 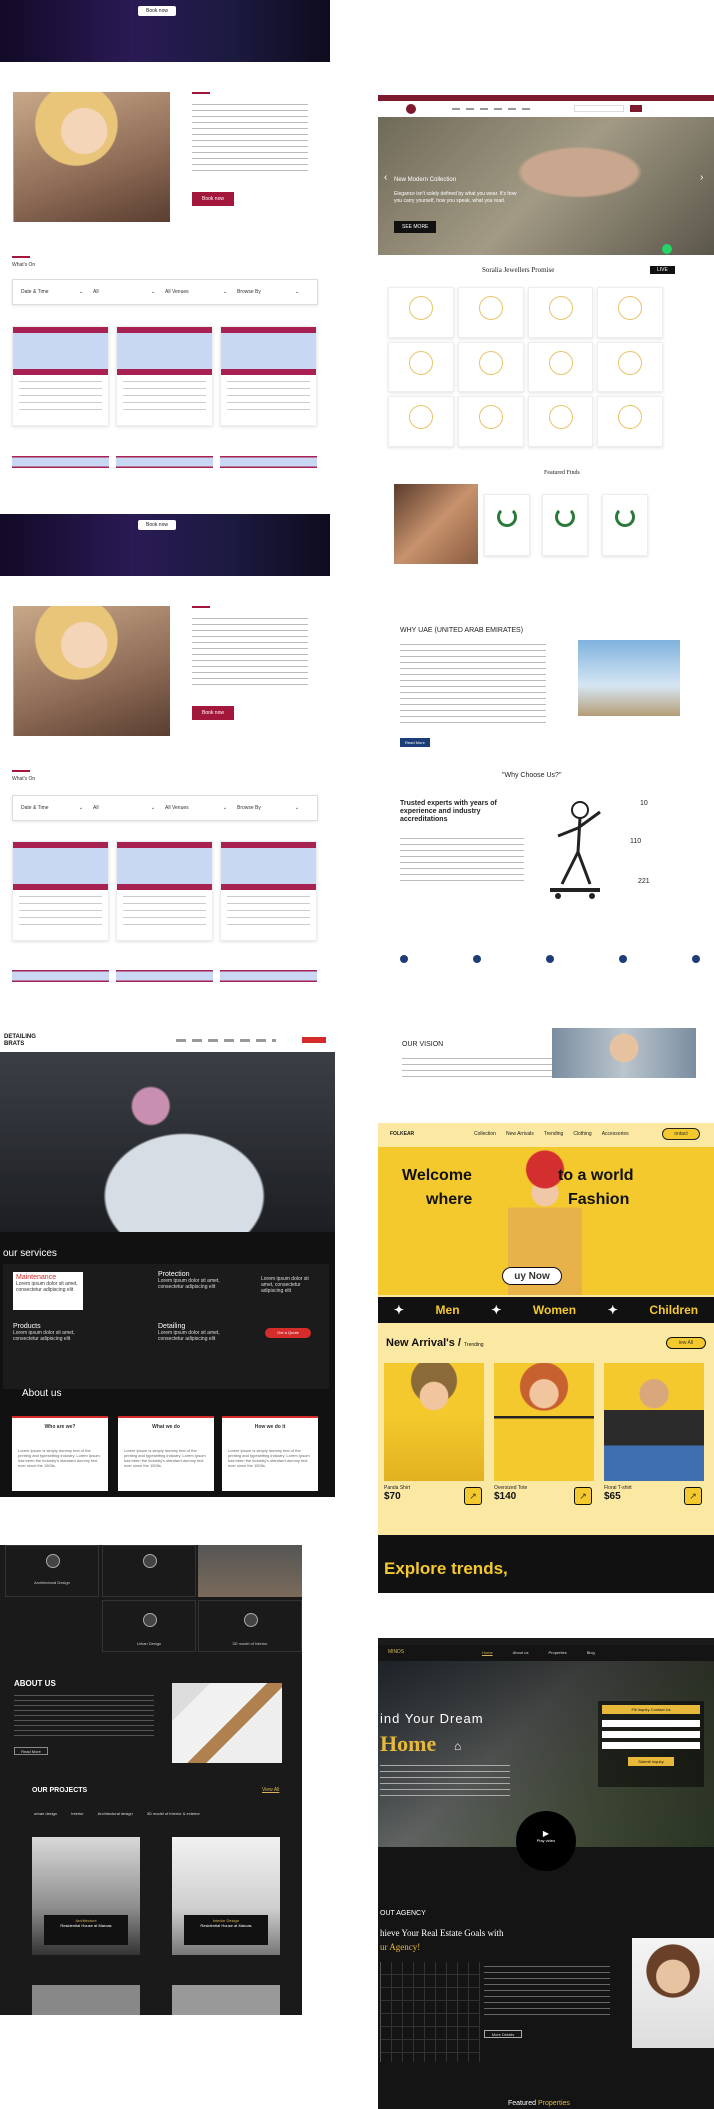 I want to click on jewellery-search, so click(x=599, y=108).